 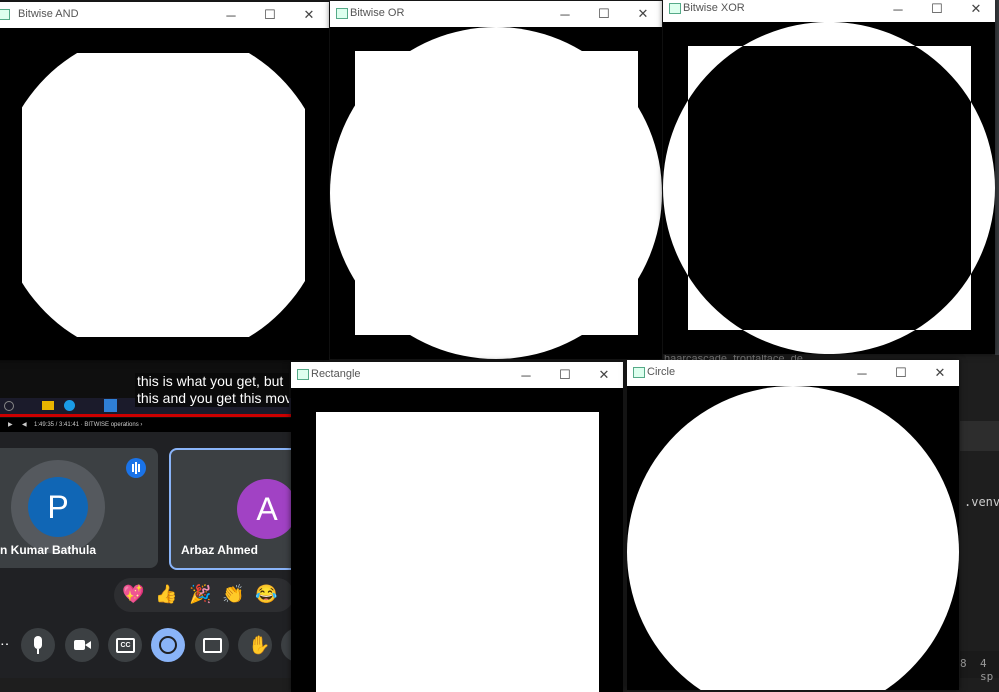 I want to click on white-circle, so click(x=793, y=538).